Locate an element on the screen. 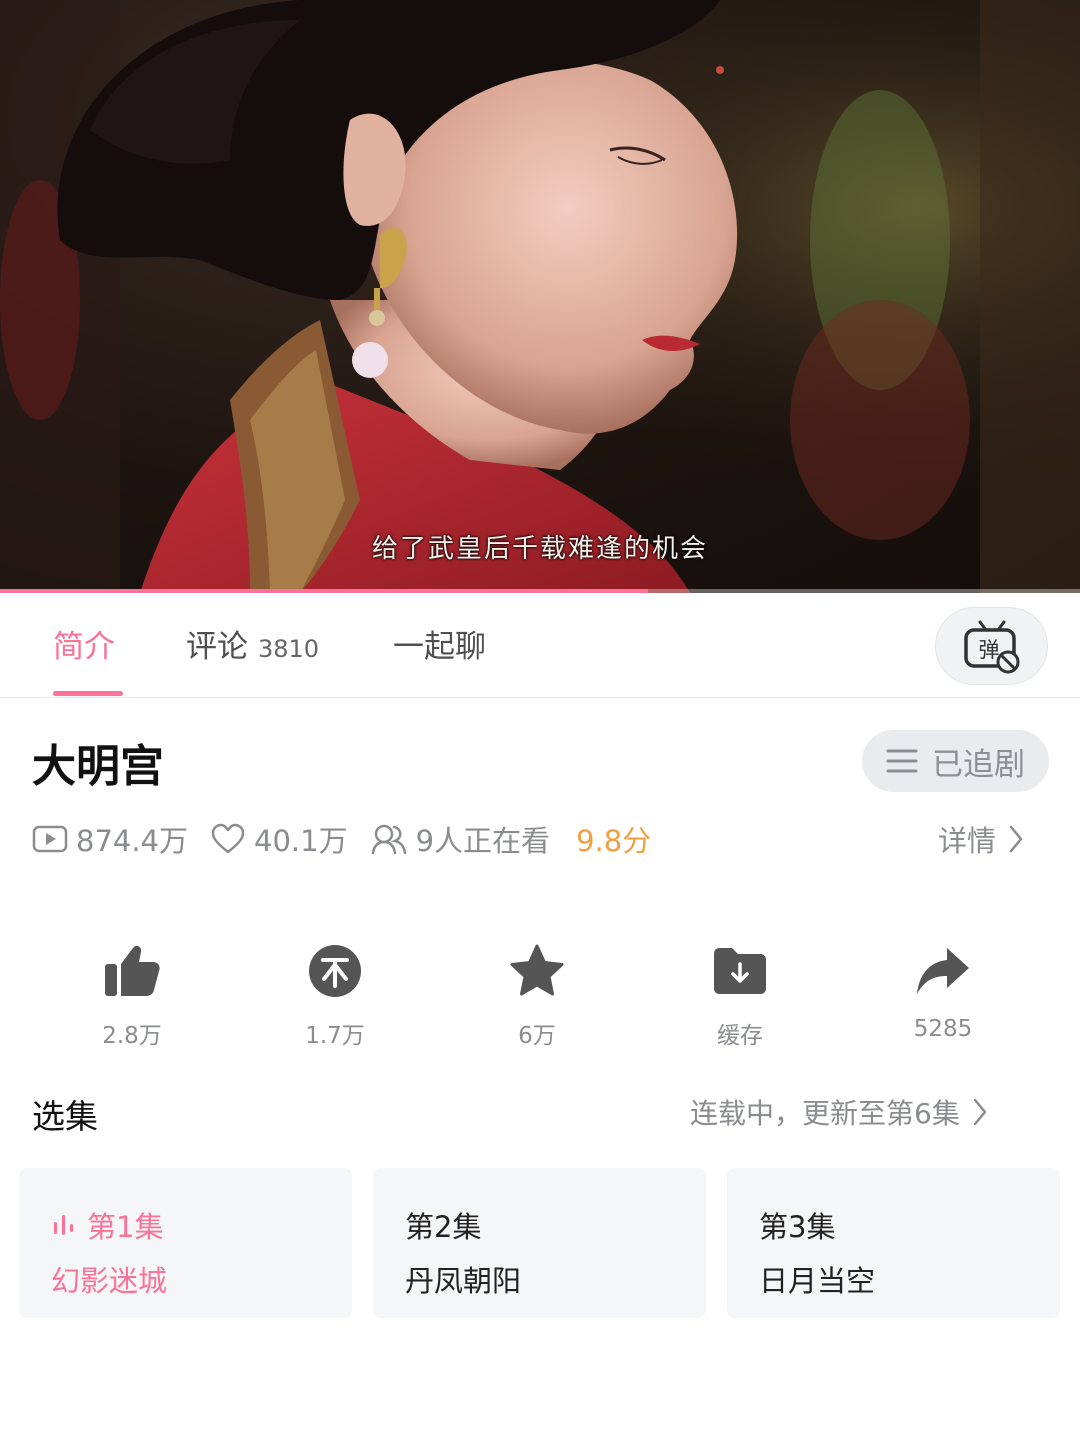 Image resolution: width=1080 pixels, height=1440 pixels. now-playing-icon is located at coordinates (63, 1225).